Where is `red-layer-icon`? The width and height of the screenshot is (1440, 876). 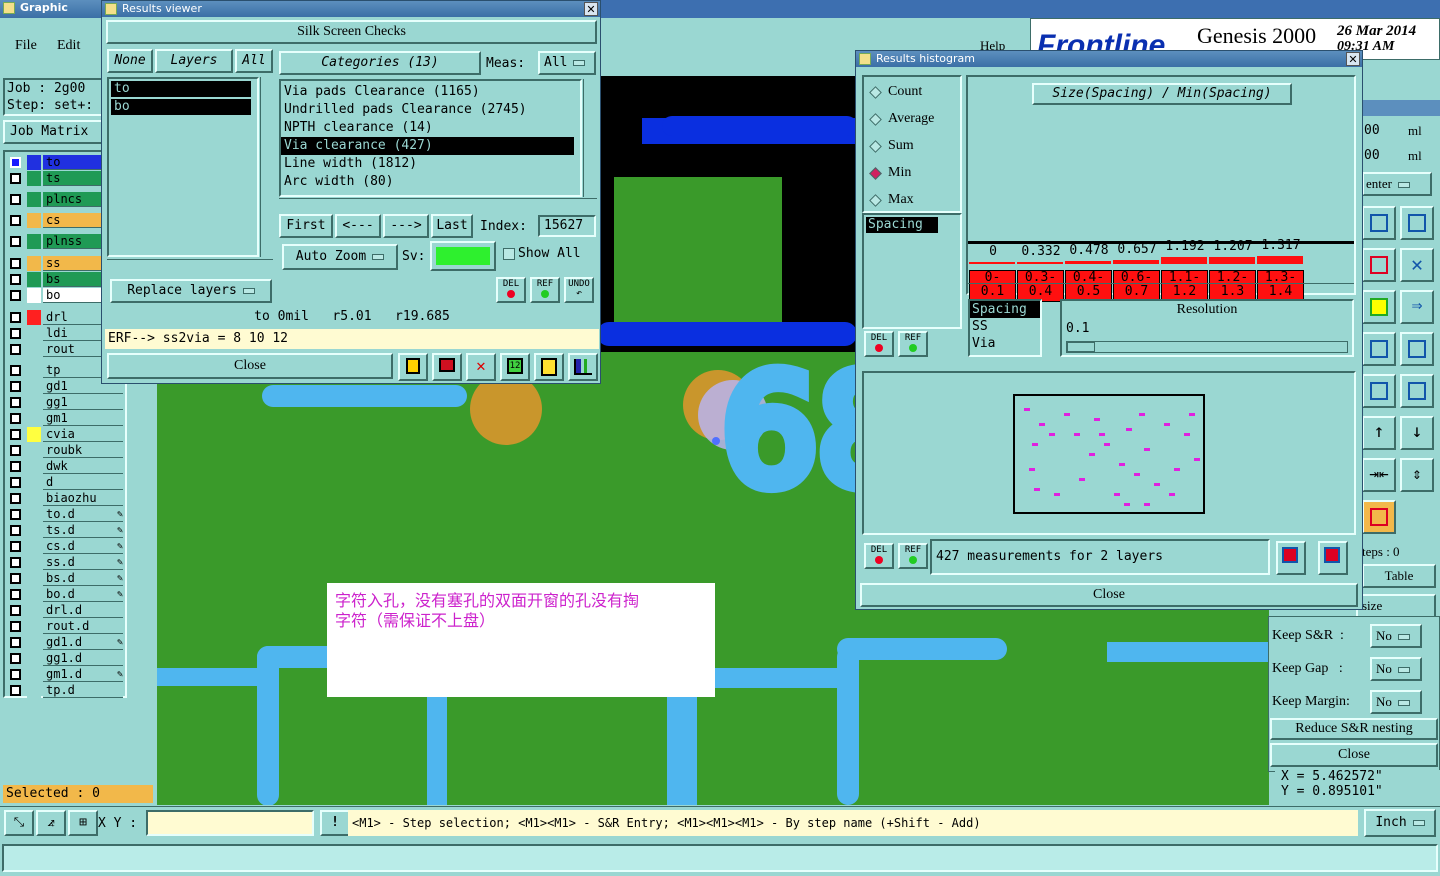
red-layer-icon is located at coordinates (1379, 265).